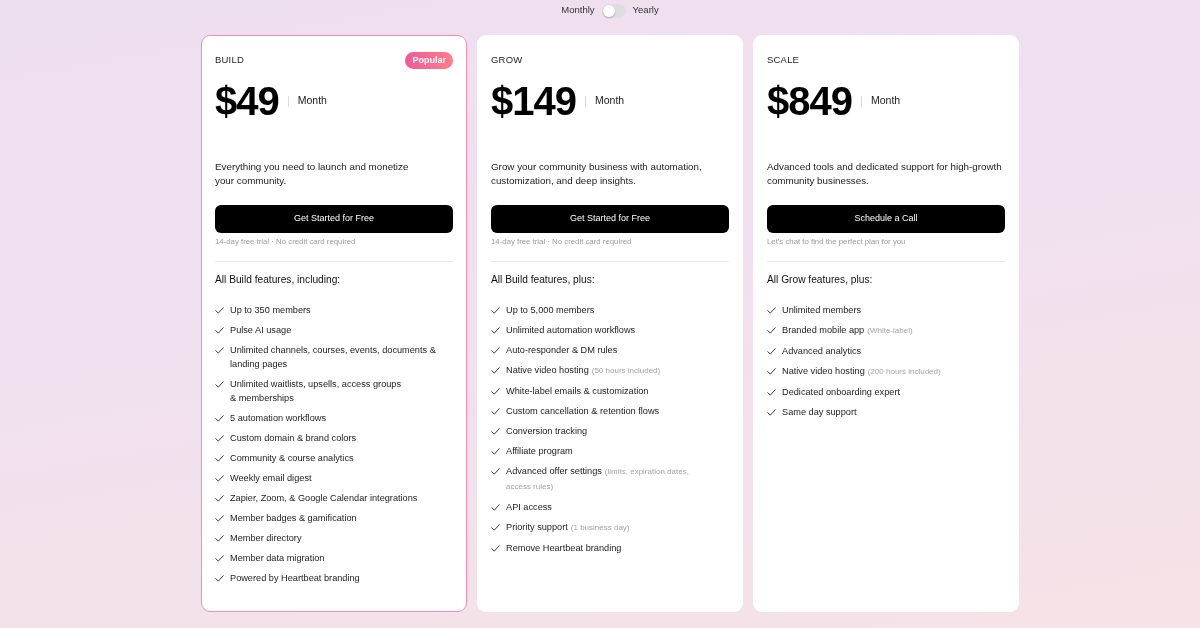 This screenshot has width=1200, height=628. I want to click on feature-text: Member badges & gamification, so click(293, 518).